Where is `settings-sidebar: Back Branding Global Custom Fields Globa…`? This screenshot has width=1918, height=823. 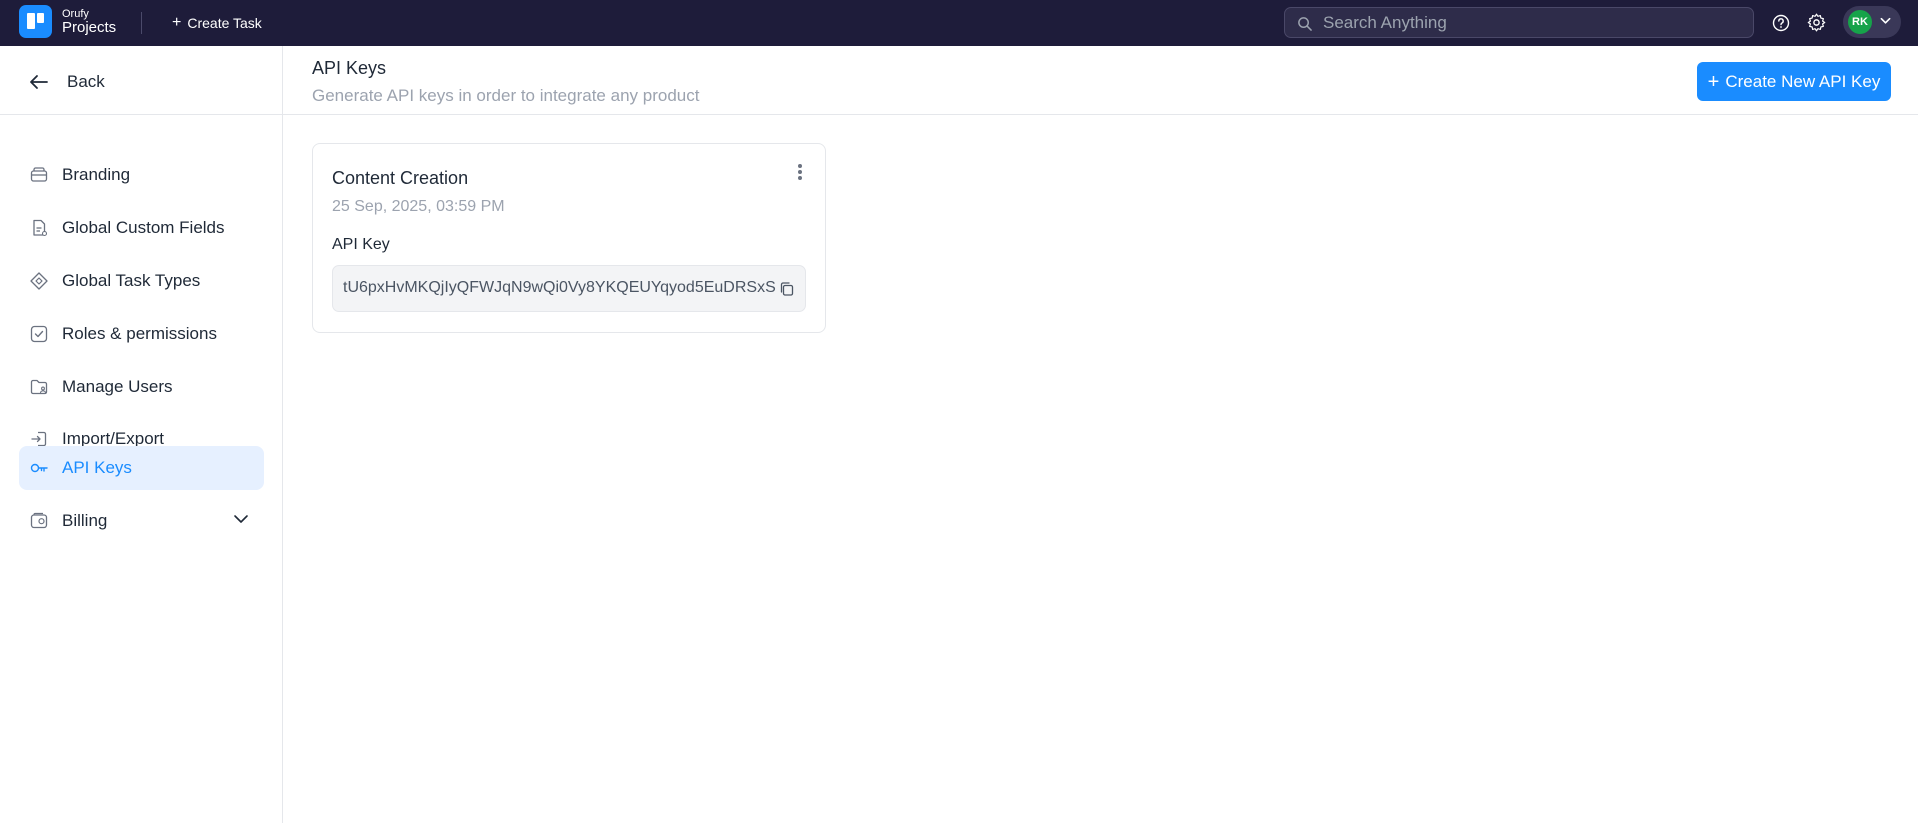
settings-sidebar: Back Branding Global Custom Fields Globa… is located at coordinates (141, 434).